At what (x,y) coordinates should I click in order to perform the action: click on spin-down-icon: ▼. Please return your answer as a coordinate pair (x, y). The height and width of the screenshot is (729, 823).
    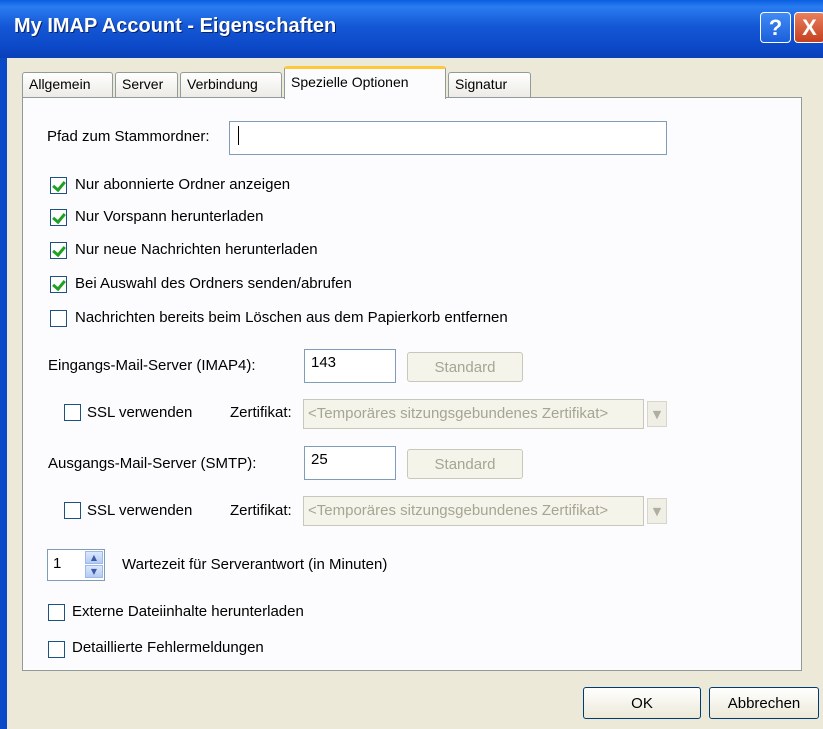
    Looking at the image, I should click on (94, 571).